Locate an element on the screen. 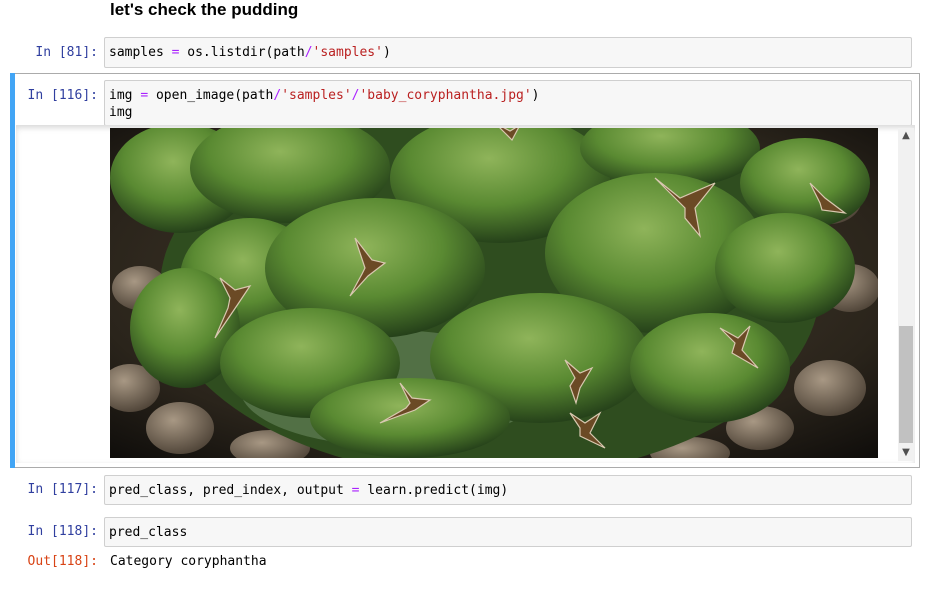  input-prompt-117: In [117]: is located at coordinates (62, 489).